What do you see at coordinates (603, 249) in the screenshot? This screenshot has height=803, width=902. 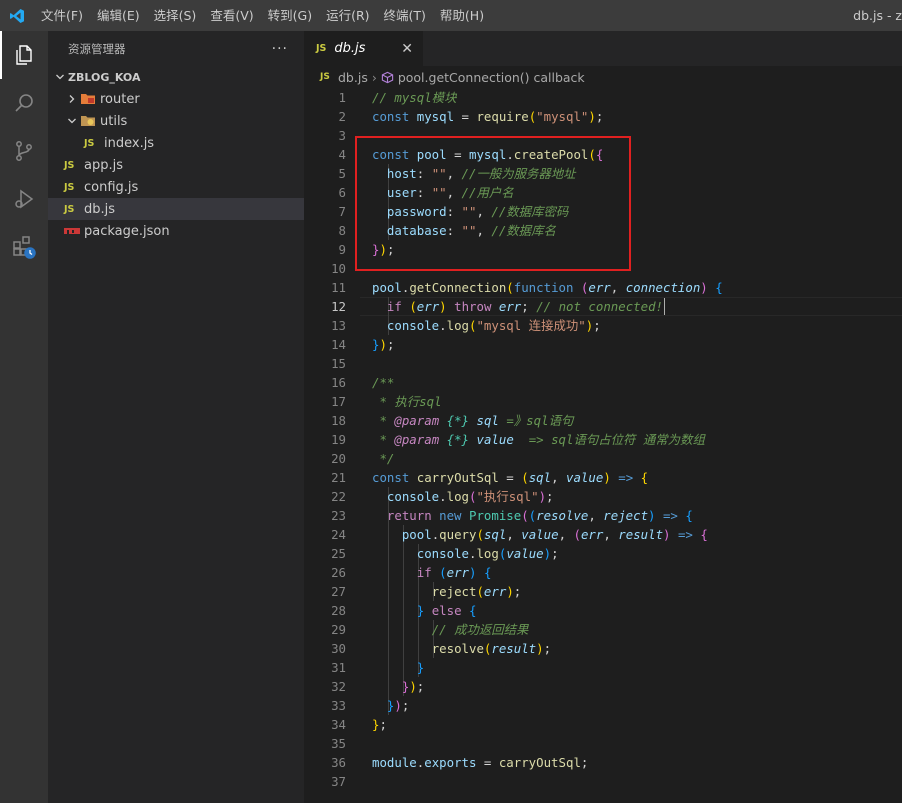 I see `code-line: 9});` at bounding box center [603, 249].